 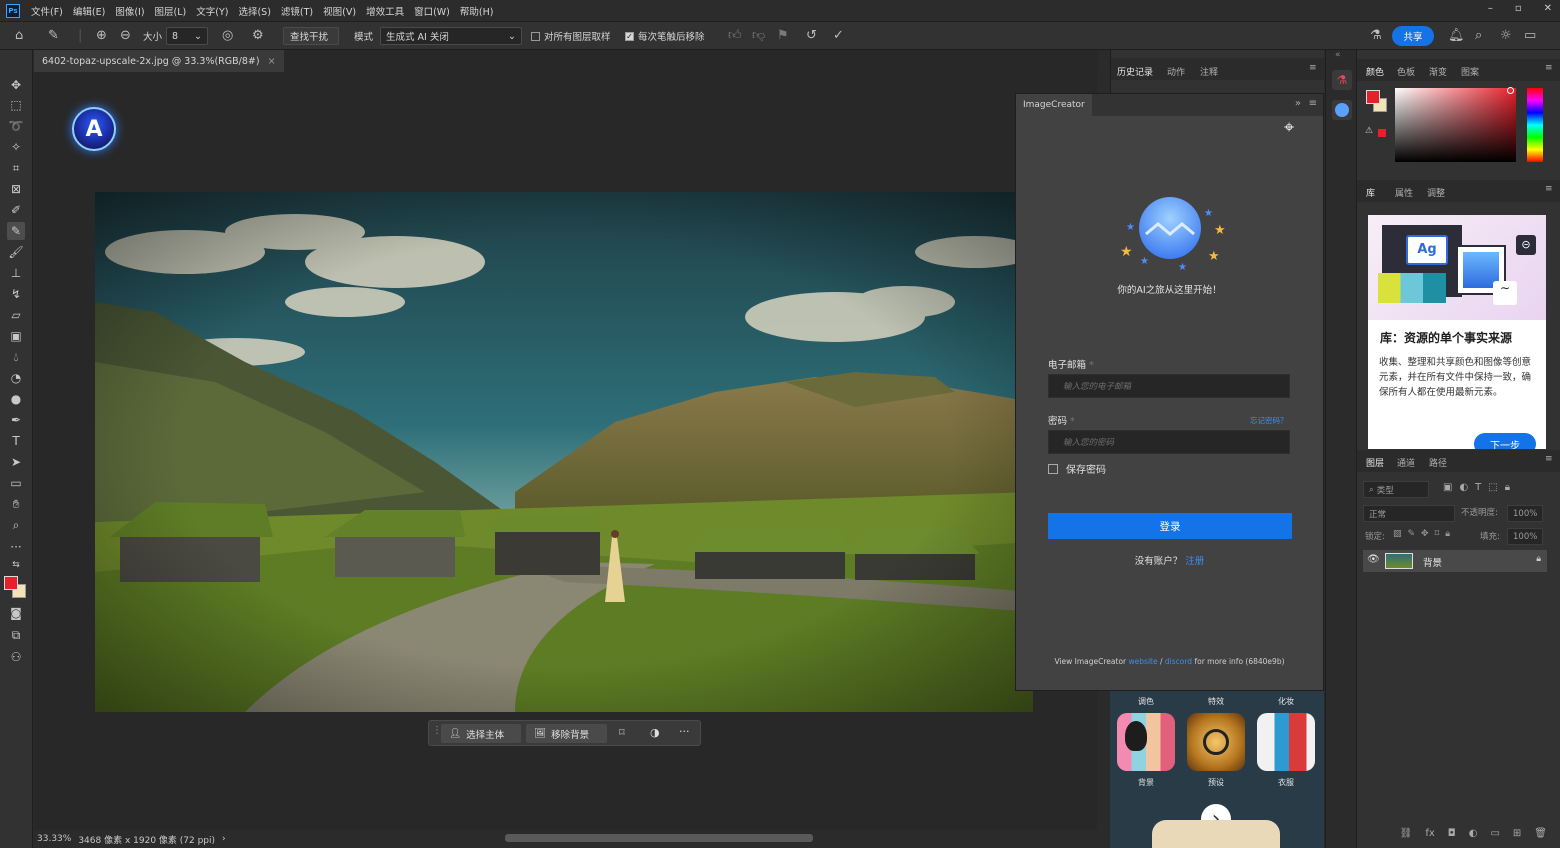 What do you see at coordinates (1535, 125) in the screenshot?
I see `hue-slider` at bounding box center [1535, 125].